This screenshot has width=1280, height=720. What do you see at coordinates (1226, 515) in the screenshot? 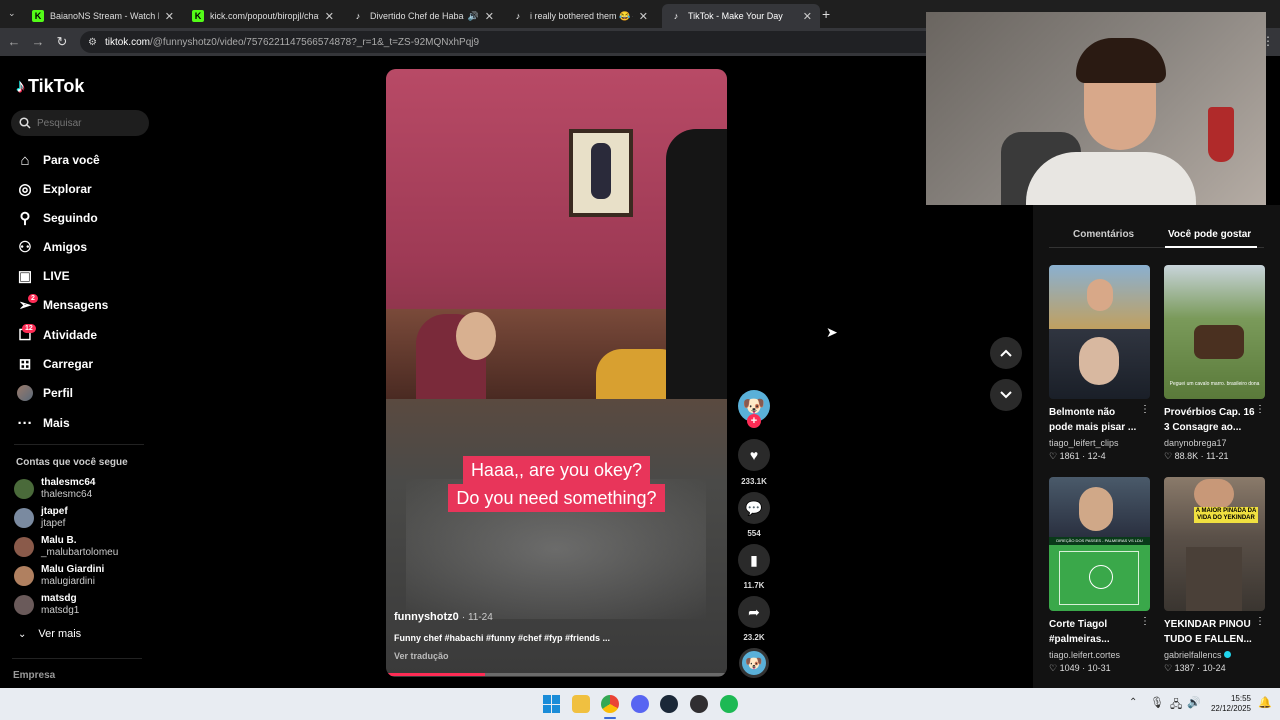
I see `thumbnail-banner: A MAIOR PINADA DA VIDA DO YEKINDAR` at bounding box center [1226, 515].